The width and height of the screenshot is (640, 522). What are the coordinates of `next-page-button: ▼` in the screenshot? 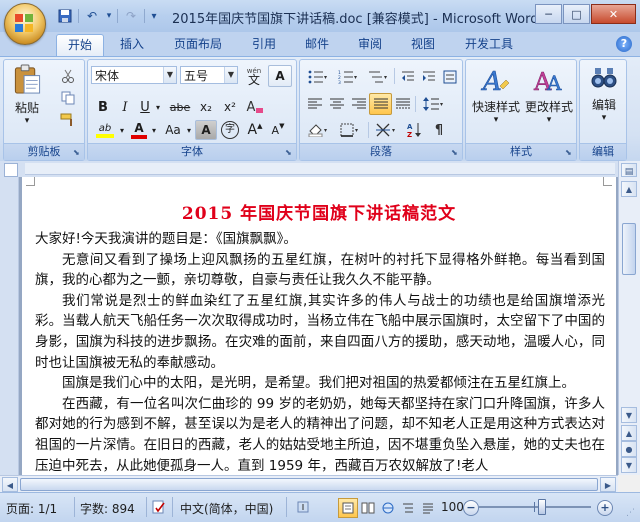 It's located at (629, 465).